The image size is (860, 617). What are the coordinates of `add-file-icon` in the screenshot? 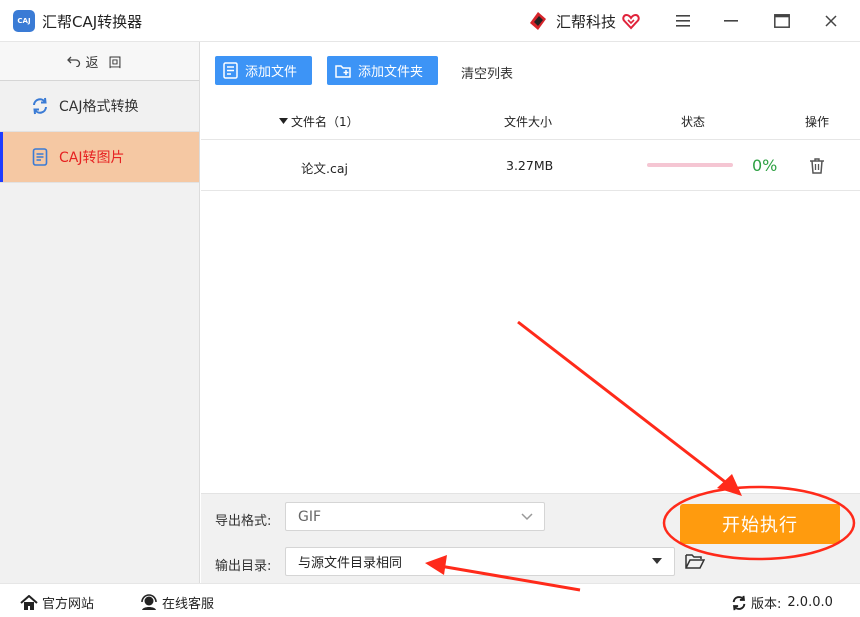 It's located at (230, 70).